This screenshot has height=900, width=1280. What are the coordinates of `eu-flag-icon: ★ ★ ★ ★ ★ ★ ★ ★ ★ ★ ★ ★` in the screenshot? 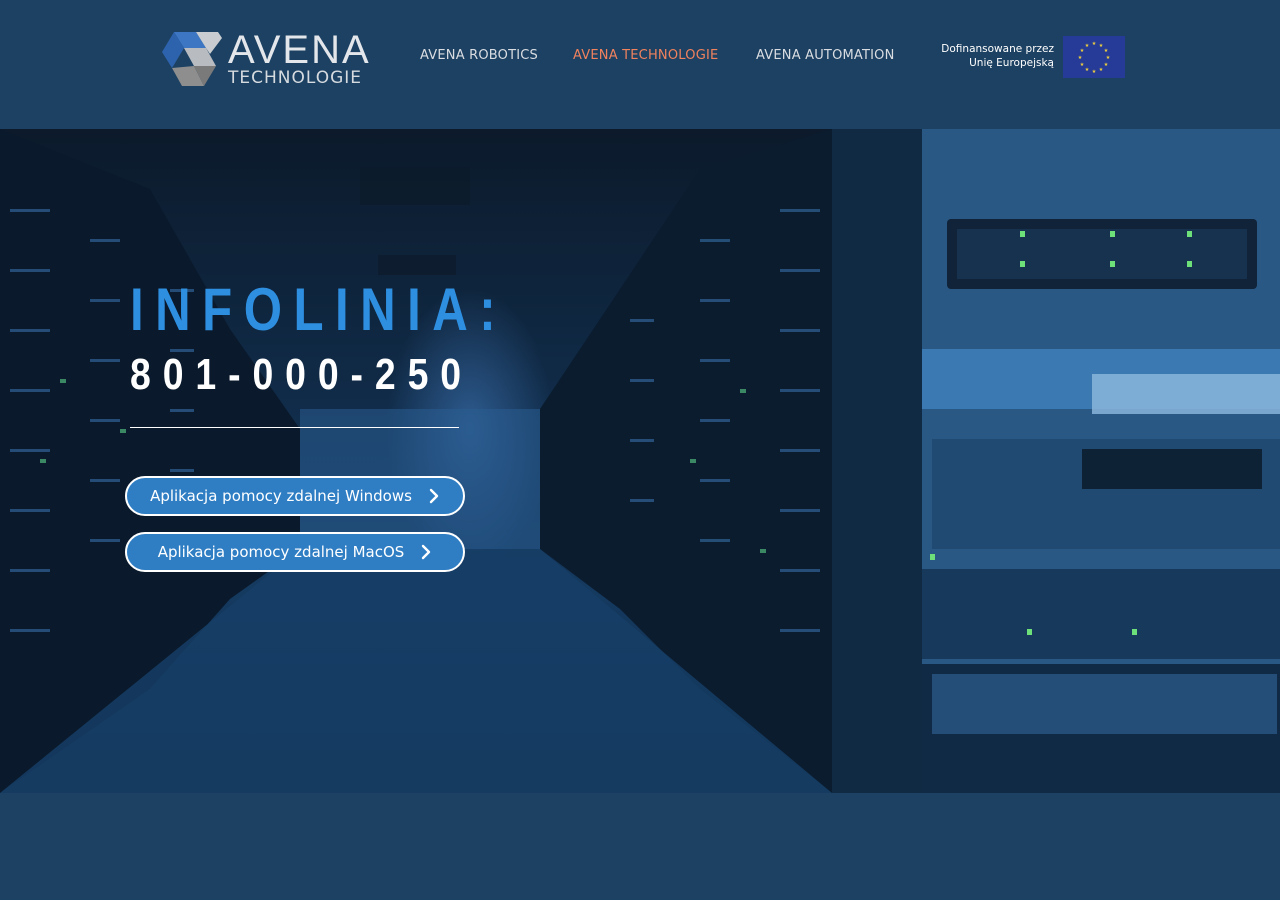 It's located at (1094, 57).